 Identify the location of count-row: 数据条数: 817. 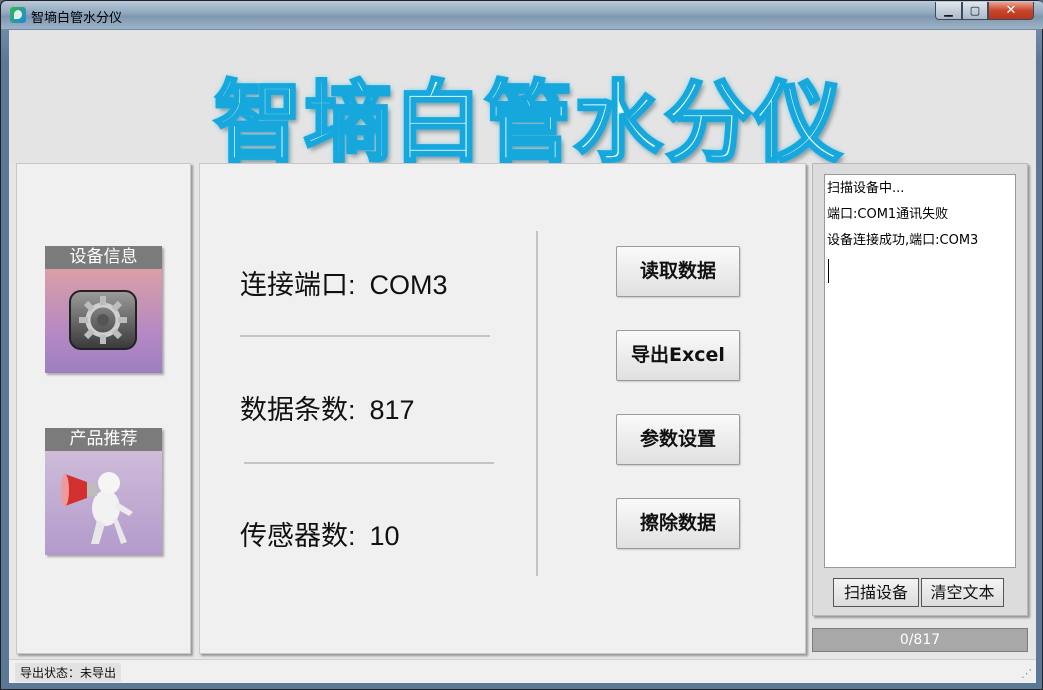
(327, 407).